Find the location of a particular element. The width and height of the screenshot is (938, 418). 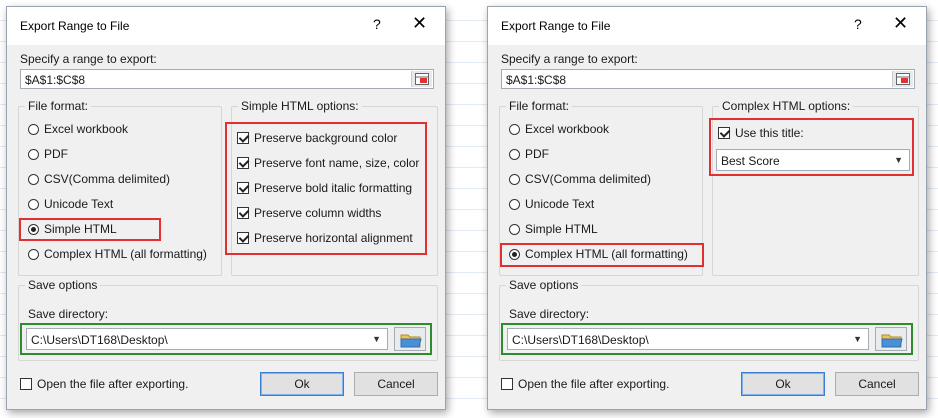

format-complex-html-radio: Complex HTML (all formatting) is located at coordinates (117, 254).